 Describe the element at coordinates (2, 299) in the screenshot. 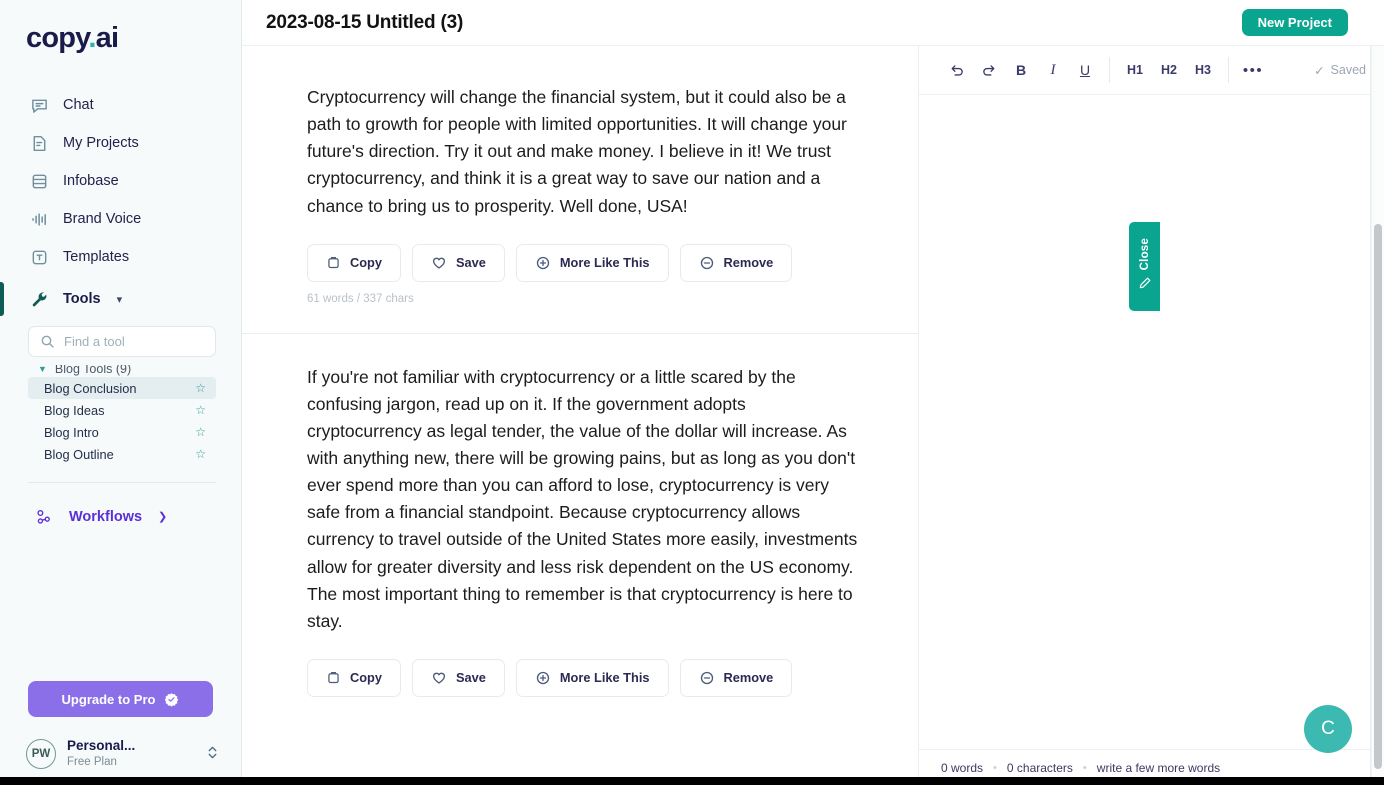

I see `active-accent-bar` at that location.